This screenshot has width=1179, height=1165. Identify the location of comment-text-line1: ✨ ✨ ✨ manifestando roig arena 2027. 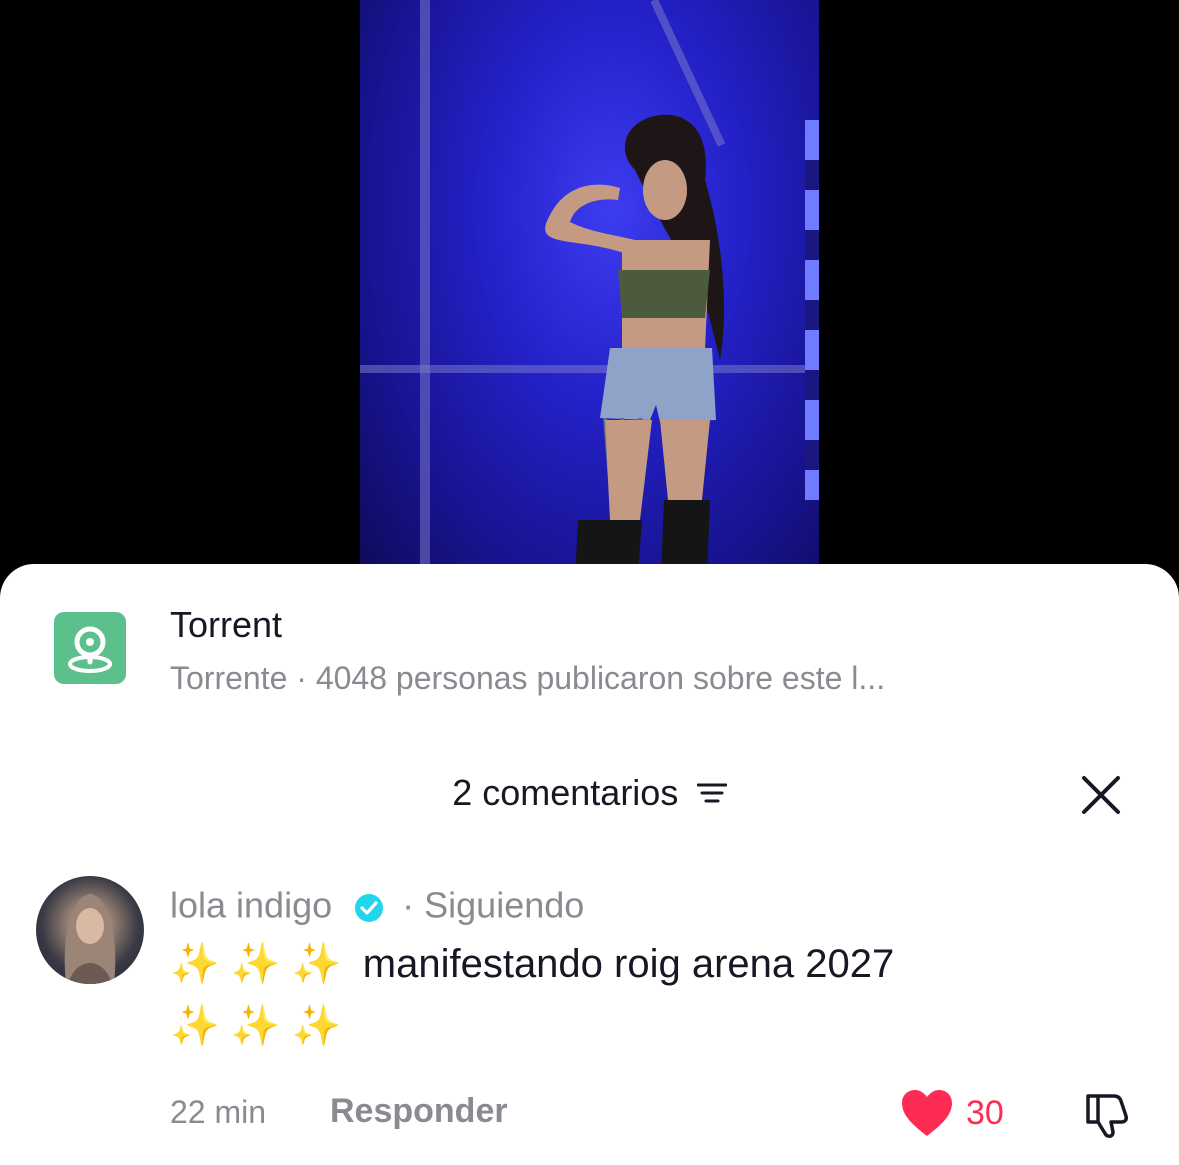
(532, 963).